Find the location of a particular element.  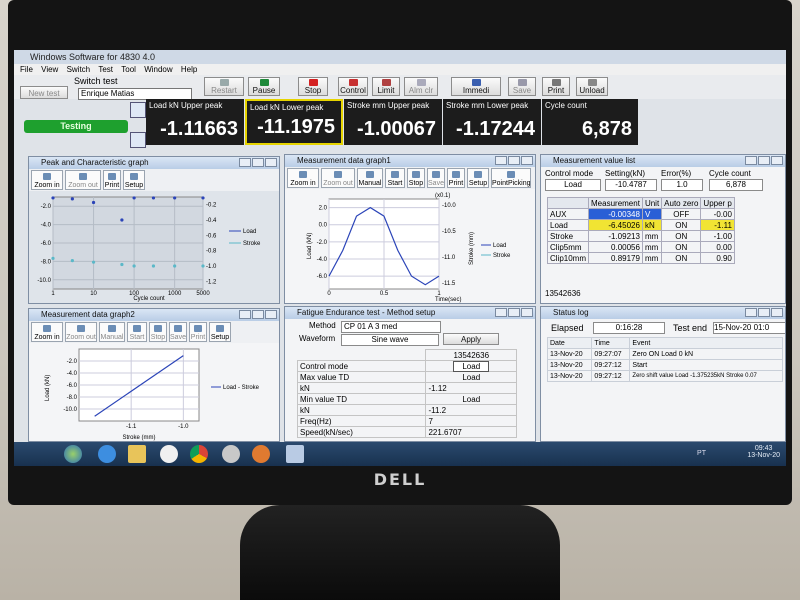

menu-file: File is located at coordinates (26, 69).